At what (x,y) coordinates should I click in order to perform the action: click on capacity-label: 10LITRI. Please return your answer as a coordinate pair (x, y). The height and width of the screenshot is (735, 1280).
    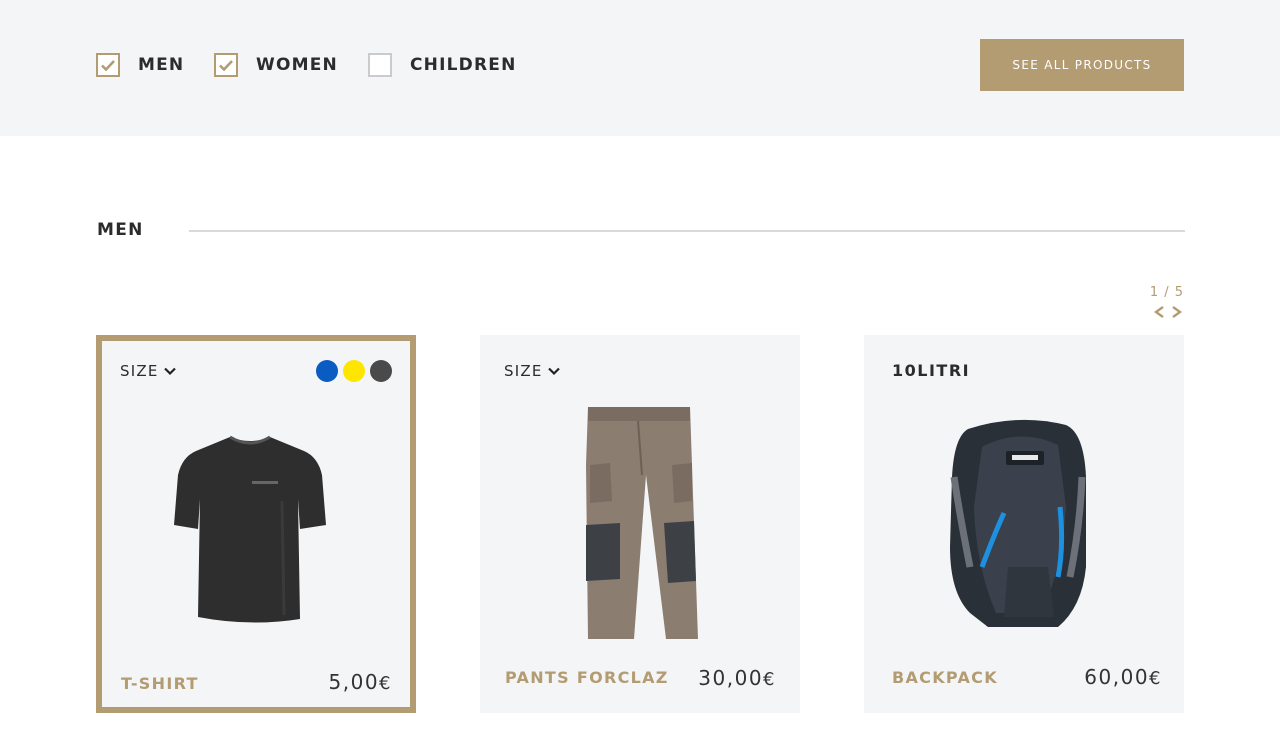
    Looking at the image, I should click on (931, 370).